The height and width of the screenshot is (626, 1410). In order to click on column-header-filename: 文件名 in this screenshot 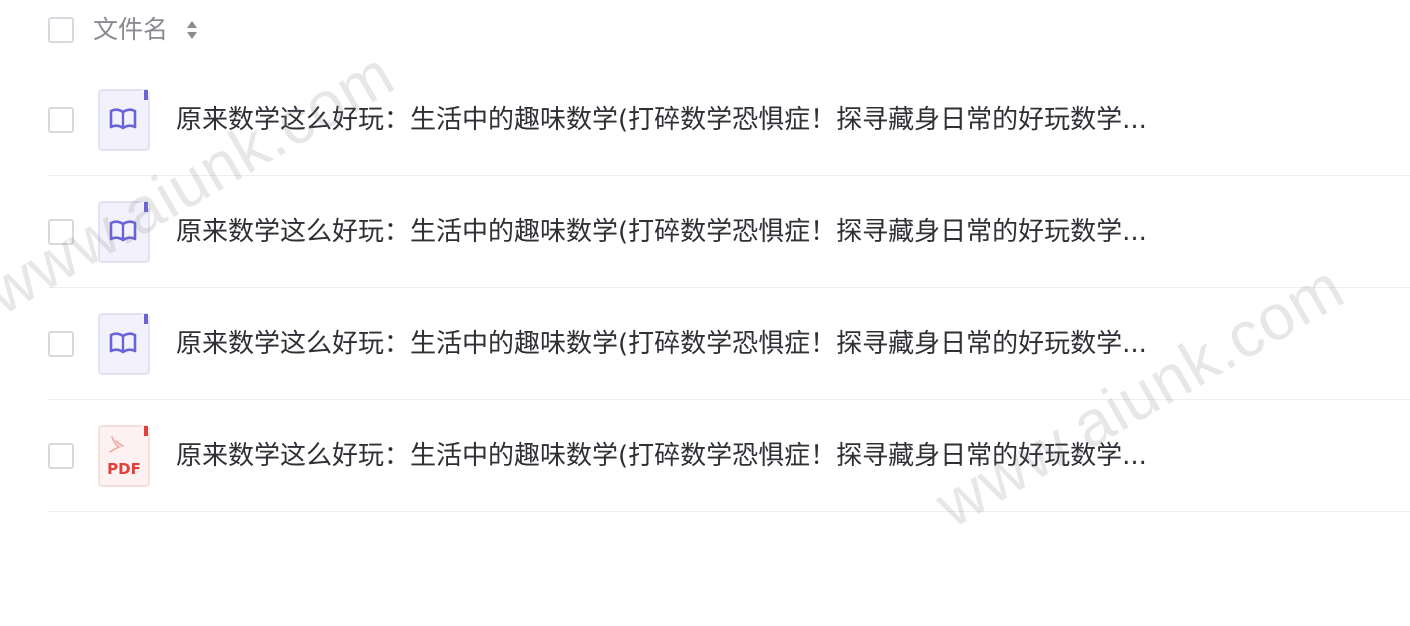, I will do `click(130, 30)`.